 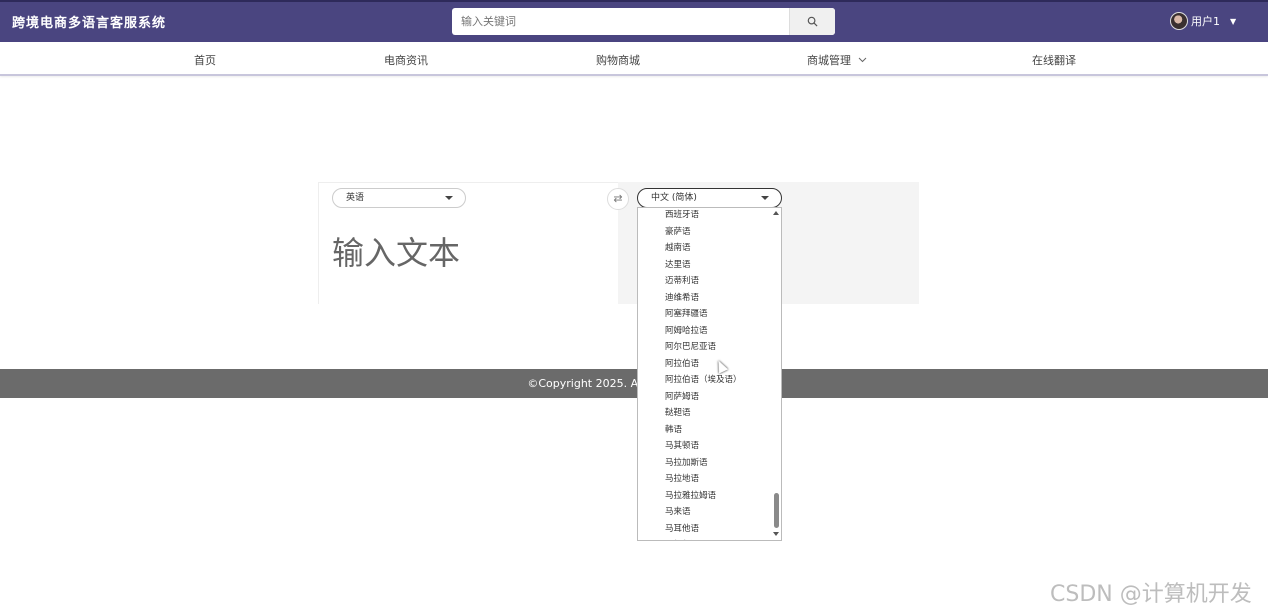 I want to click on language-option: 豪萨语, so click(x=678, y=231).